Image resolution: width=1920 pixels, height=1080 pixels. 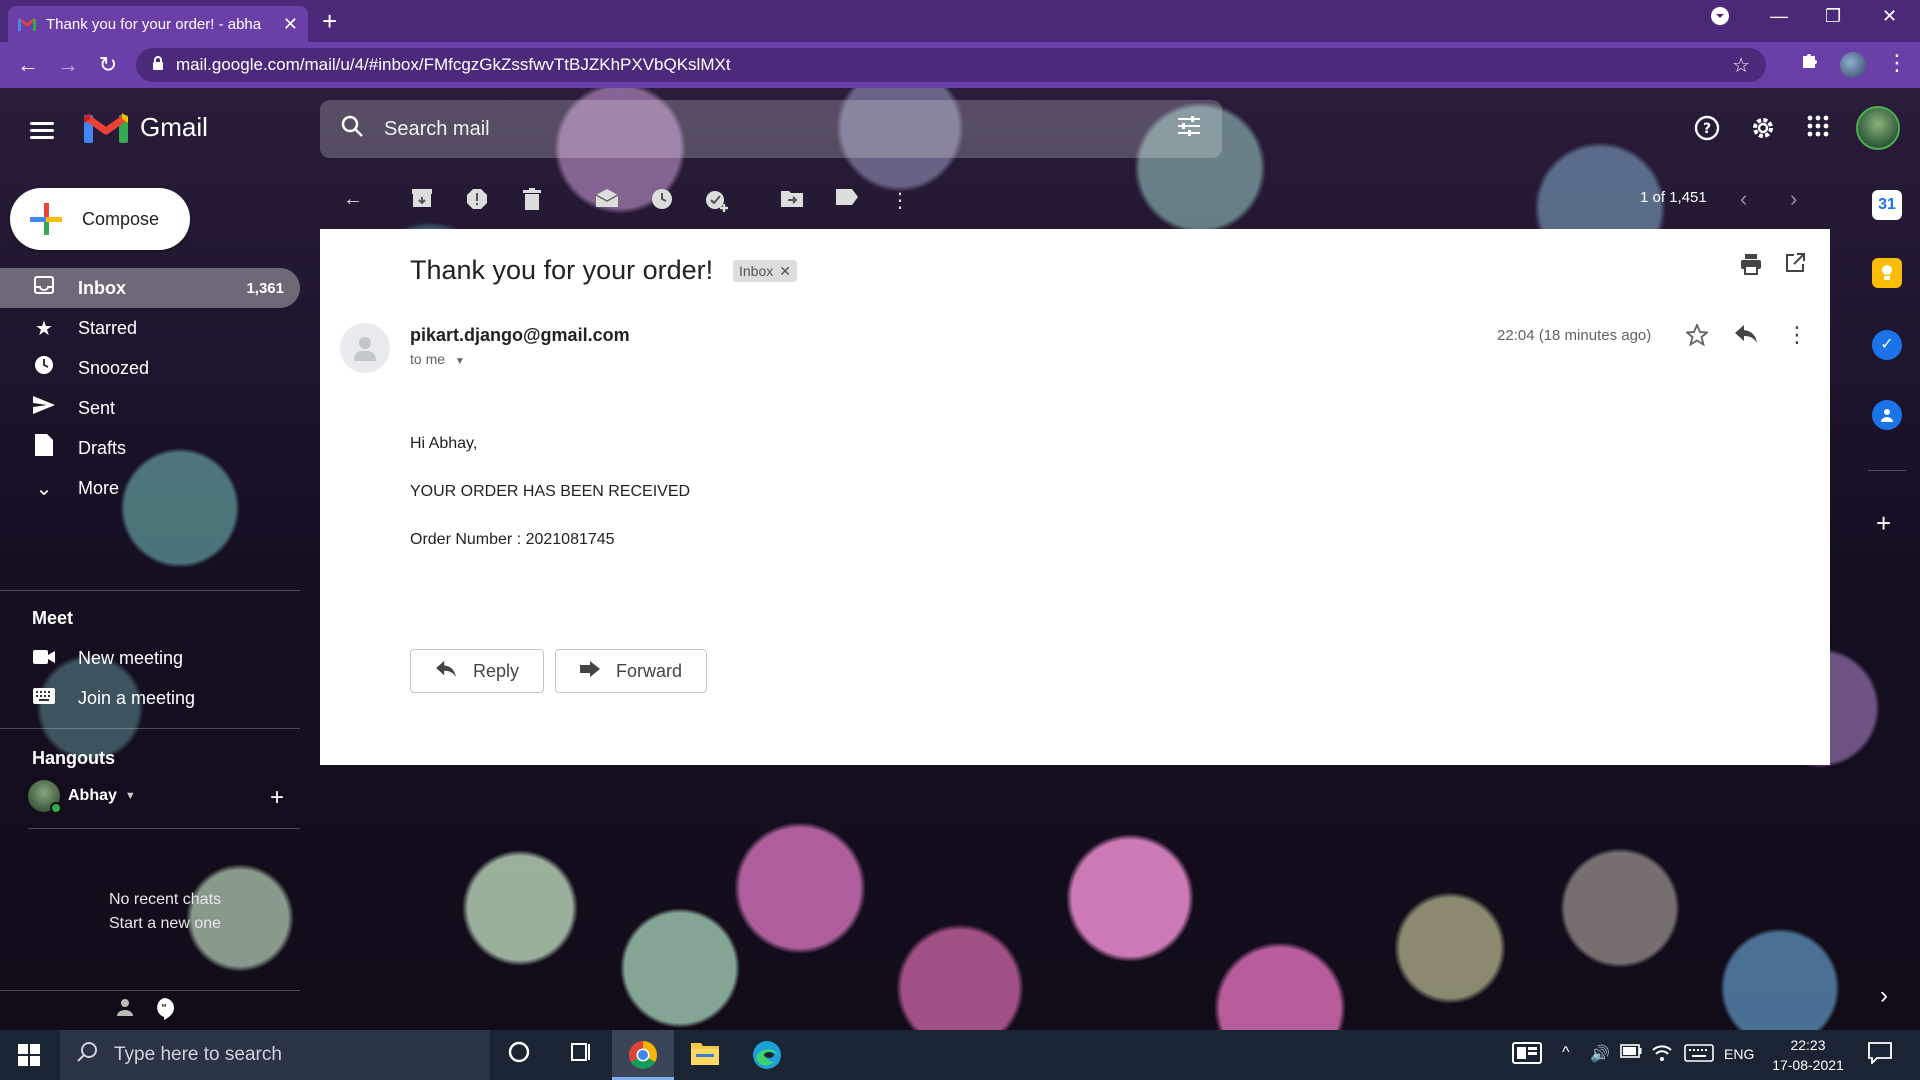 What do you see at coordinates (165, 899) in the screenshot?
I see `no-chats-text: No recent chats` at bounding box center [165, 899].